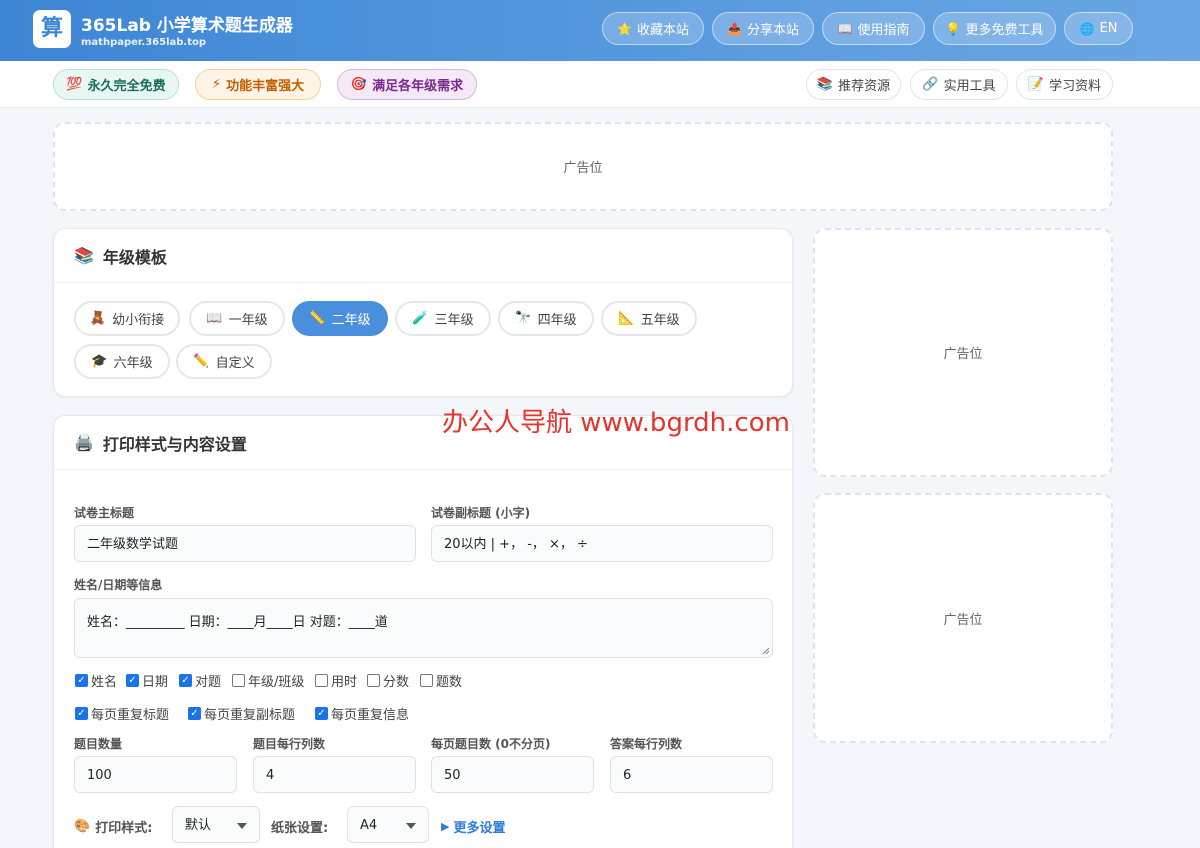 The image size is (1200, 848). What do you see at coordinates (616, 423) in the screenshot?
I see `watermark-overlay: 办公人导航 www.bgrdh.com` at bounding box center [616, 423].